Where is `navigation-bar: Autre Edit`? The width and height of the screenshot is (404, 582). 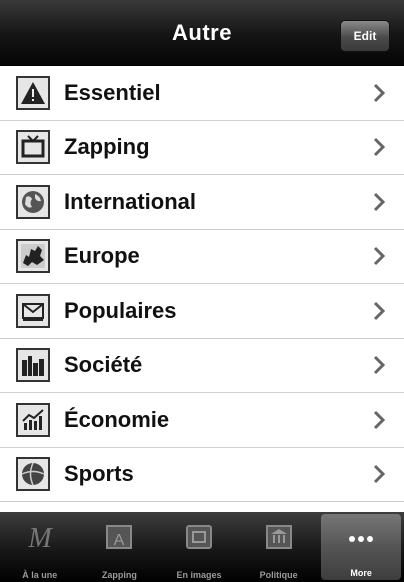
navigation-bar: Autre Edit is located at coordinates (202, 33).